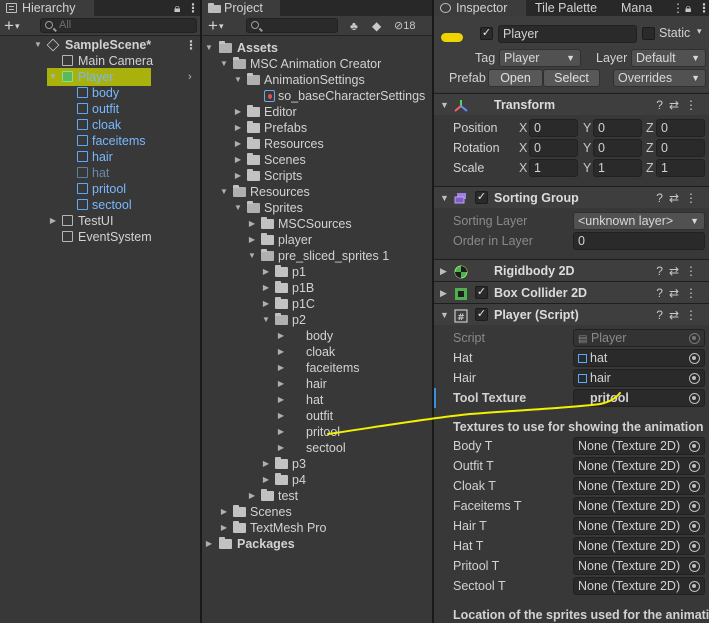 This screenshot has width=709, height=623. What do you see at coordinates (553, 128) in the screenshot?
I see `position-x-field: 0` at bounding box center [553, 128].